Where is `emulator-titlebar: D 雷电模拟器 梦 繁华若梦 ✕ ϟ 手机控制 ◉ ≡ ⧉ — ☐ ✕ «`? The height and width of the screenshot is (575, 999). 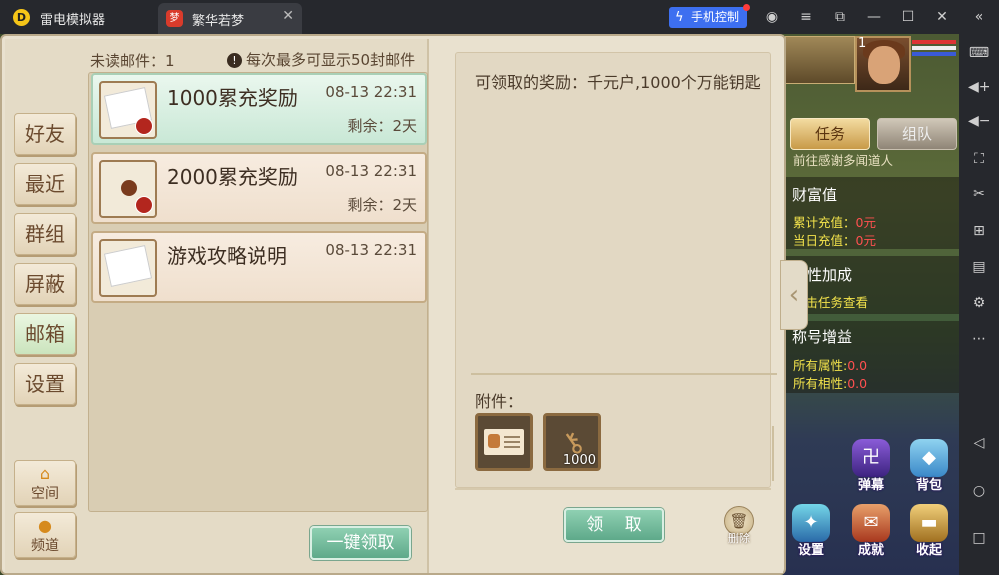
emulator-titlebar: D 雷电模拟器 梦 繁华若梦 ✕ ϟ 手机控制 ◉ ≡ ⧉ — ☐ ✕ « is located at coordinates (499, 17).